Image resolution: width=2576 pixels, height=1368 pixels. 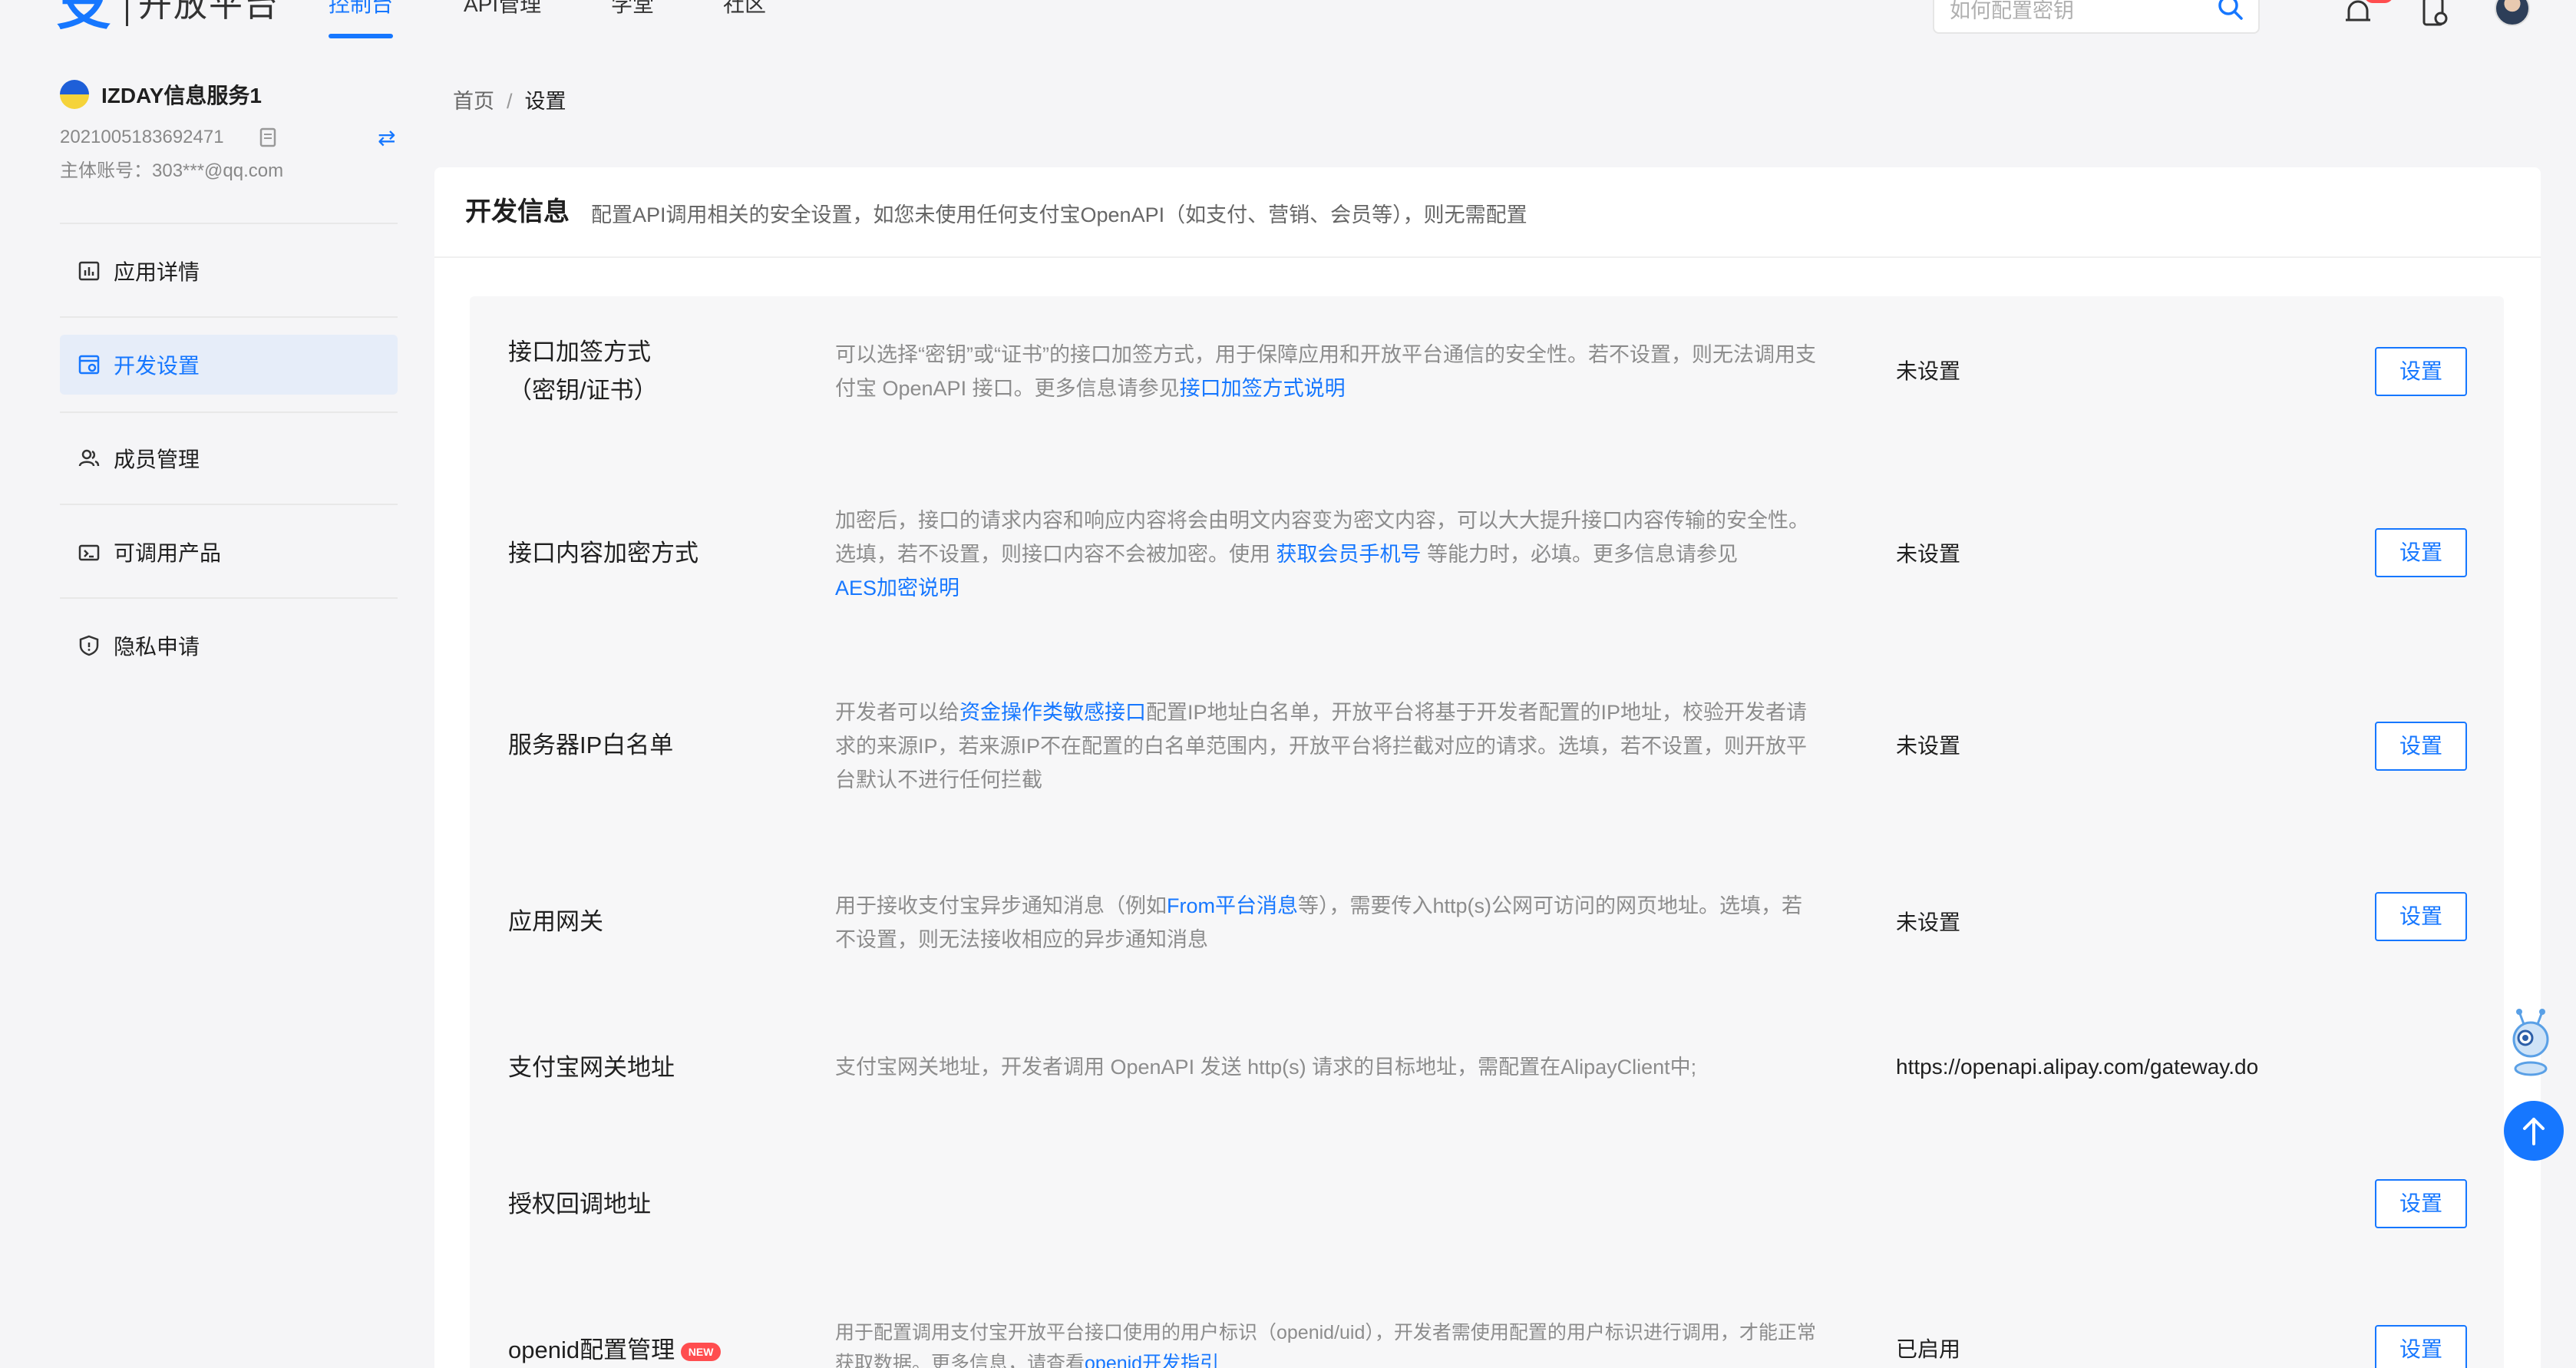 What do you see at coordinates (632, 10) in the screenshot?
I see `nav-academy: 学堂` at bounding box center [632, 10].